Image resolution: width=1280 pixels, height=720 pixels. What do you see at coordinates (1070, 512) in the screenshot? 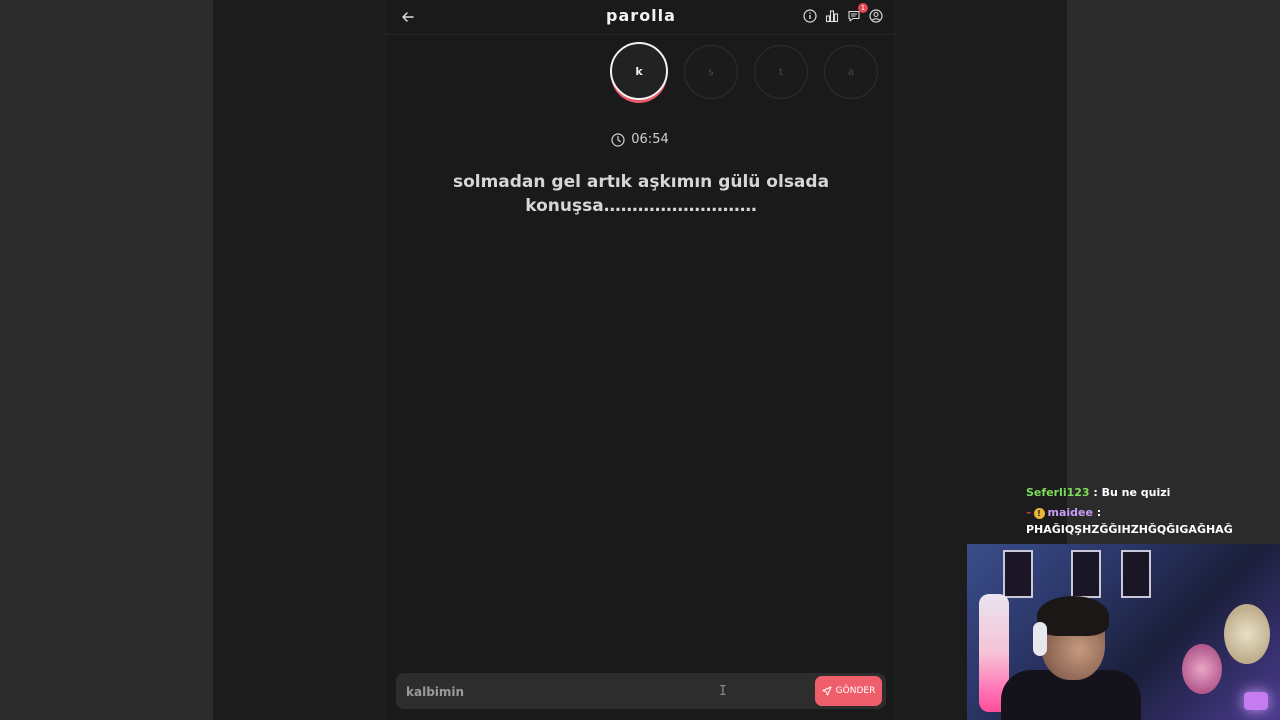
I see `chat-username: maidee` at bounding box center [1070, 512].